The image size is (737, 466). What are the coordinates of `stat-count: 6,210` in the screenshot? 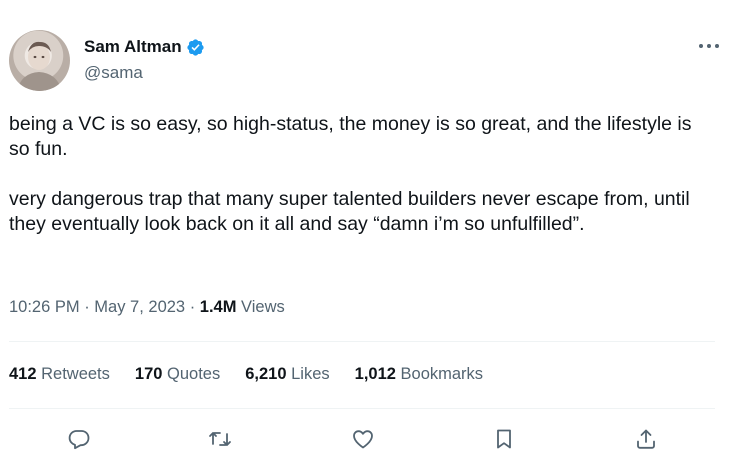 It's located at (266, 374).